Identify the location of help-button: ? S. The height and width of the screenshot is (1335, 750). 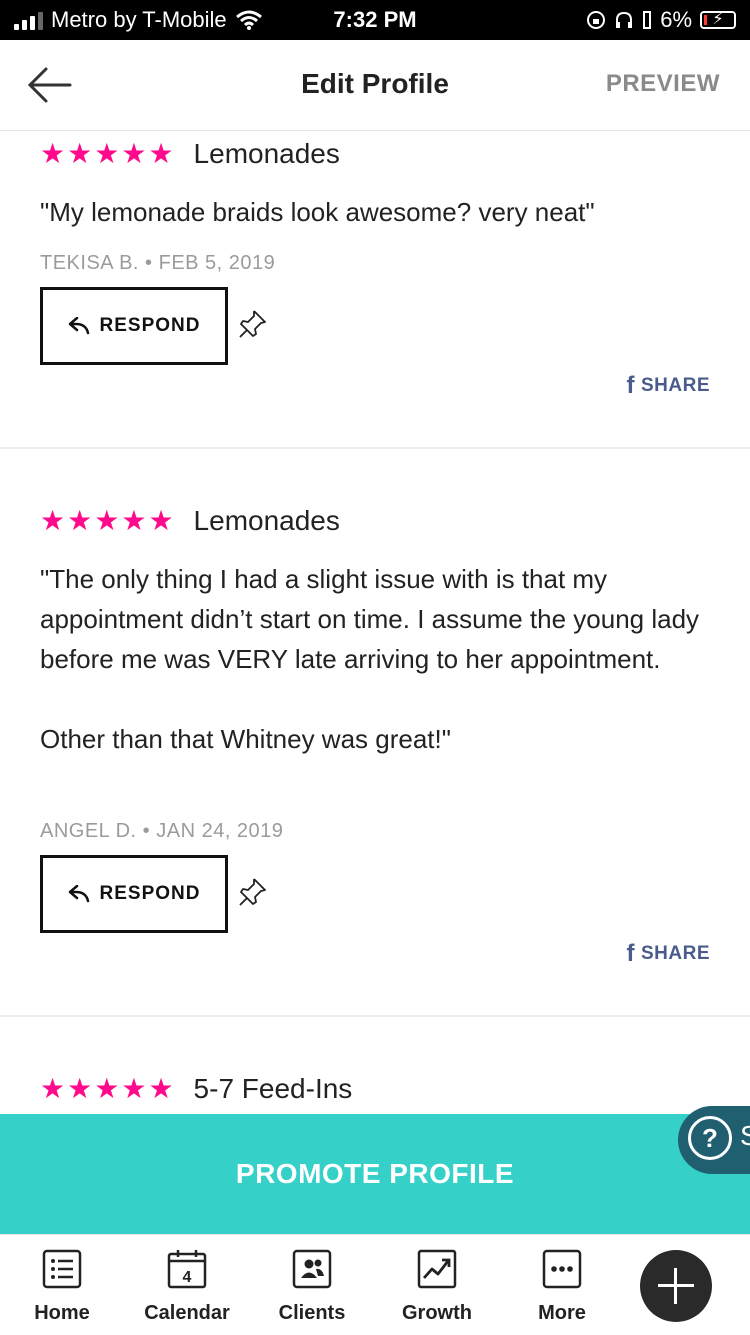
(714, 1140).